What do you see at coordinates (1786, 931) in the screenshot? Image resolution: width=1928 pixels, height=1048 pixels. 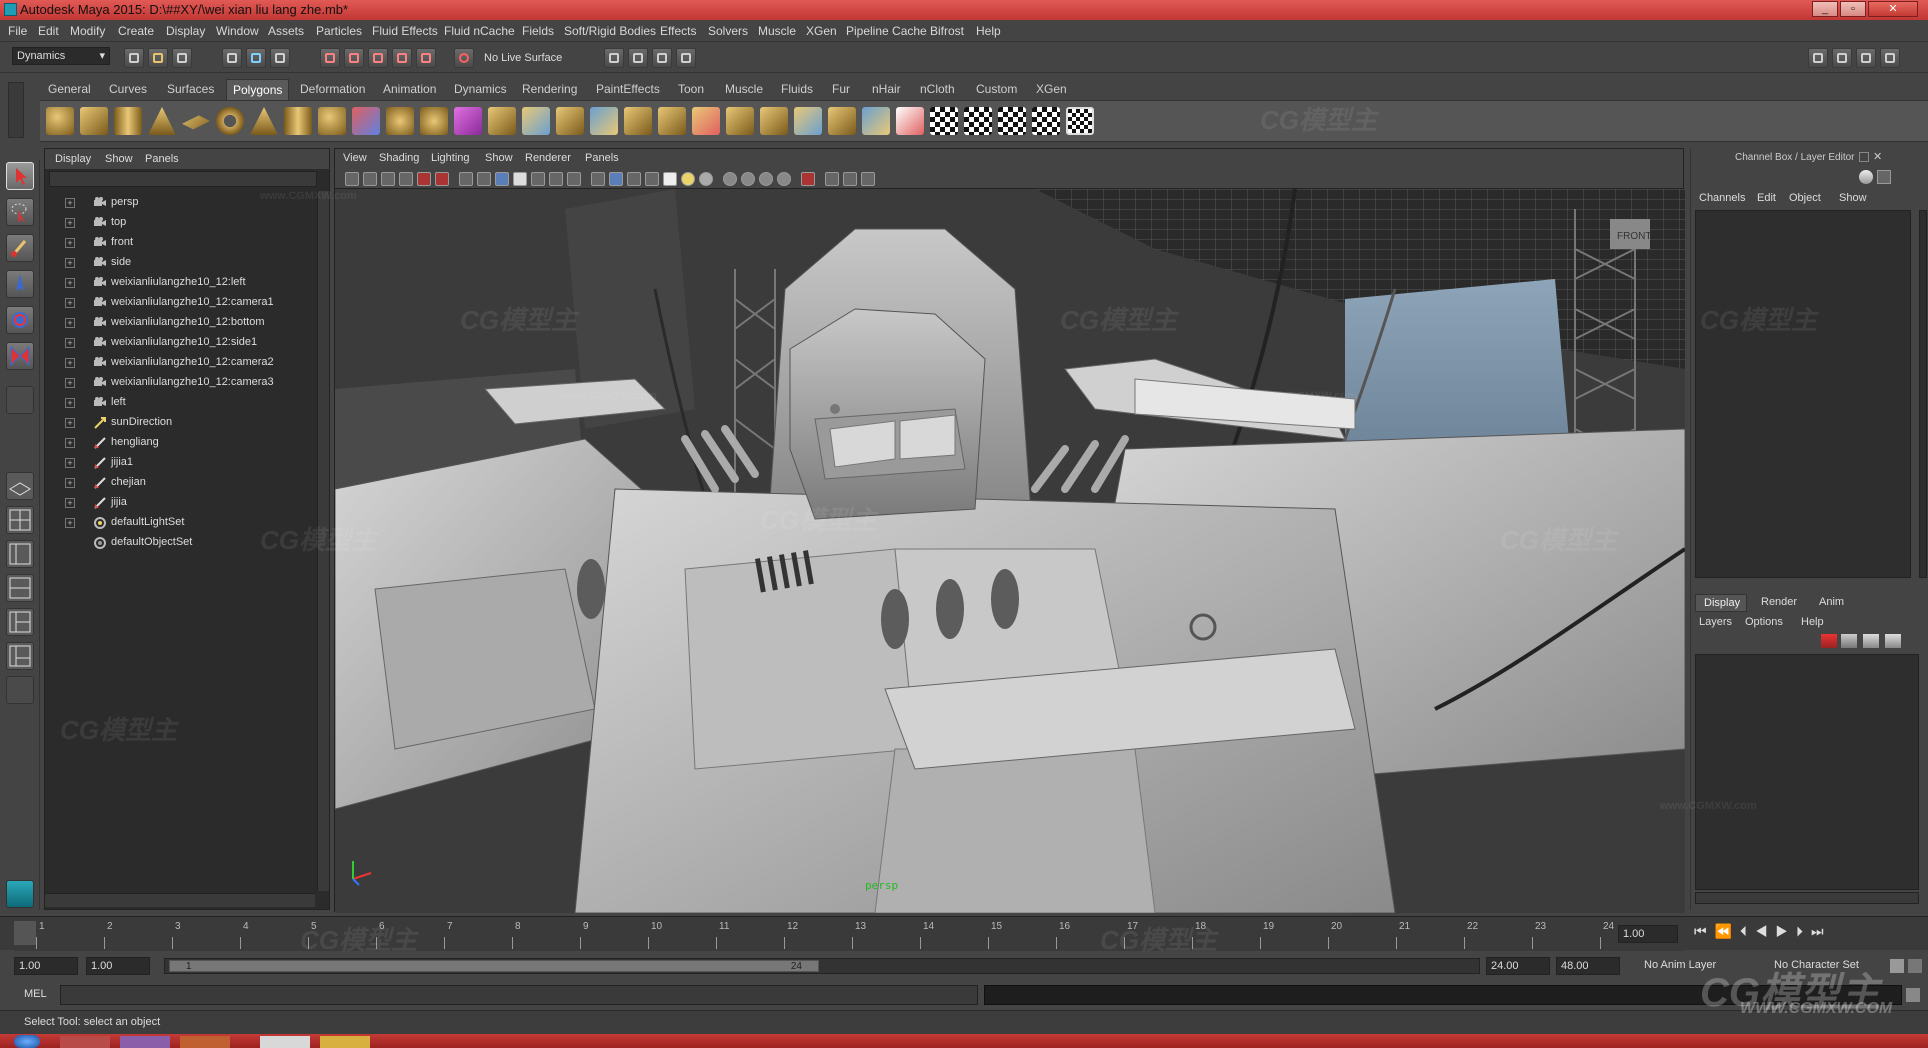 I see `play-forwards-icon: ▶` at bounding box center [1786, 931].